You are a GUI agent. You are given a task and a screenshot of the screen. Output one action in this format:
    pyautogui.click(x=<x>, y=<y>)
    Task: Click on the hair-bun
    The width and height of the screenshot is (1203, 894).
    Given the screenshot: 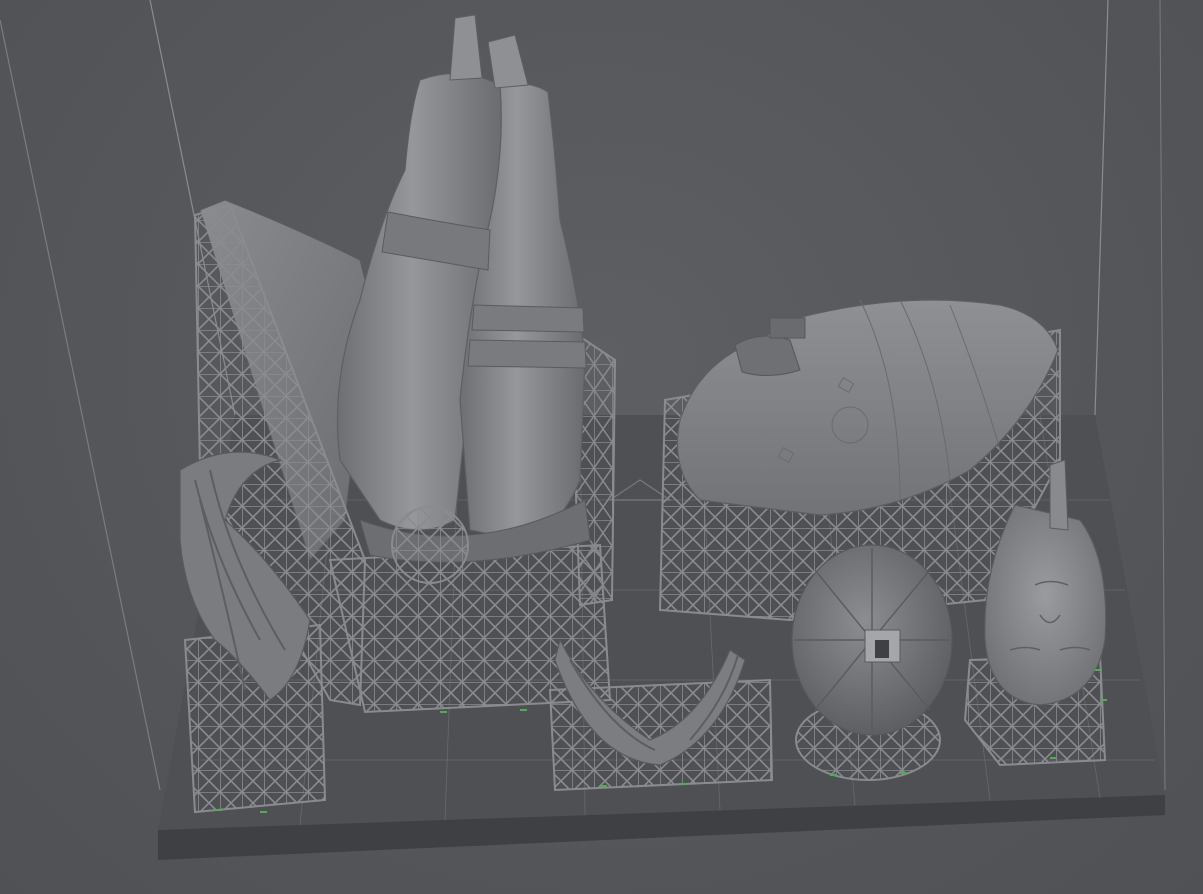 What is the action you would take?
    pyautogui.click(x=872, y=662)
    